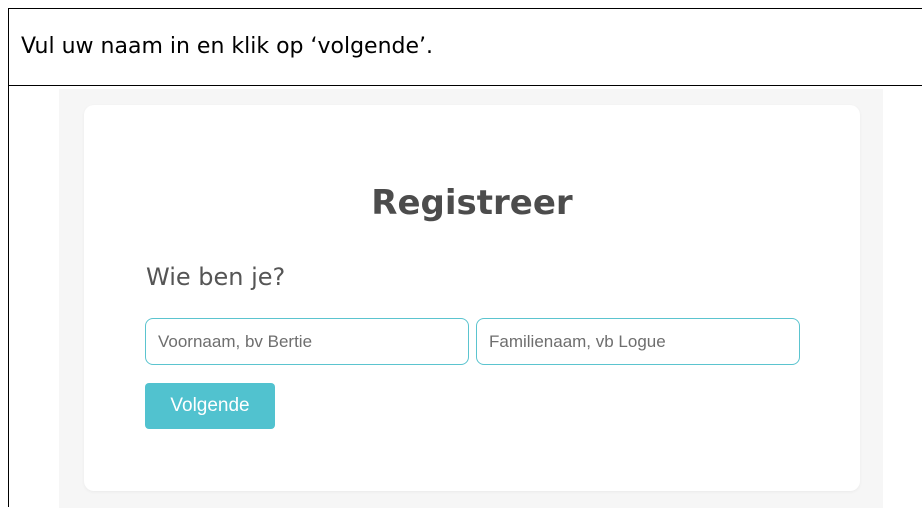 This screenshot has width=922, height=508. What do you see at coordinates (227, 46) in the screenshot?
I see `instruction-text: Vul uw naam in en klik op ‘volgende’.` at bounding box center [227, 46].